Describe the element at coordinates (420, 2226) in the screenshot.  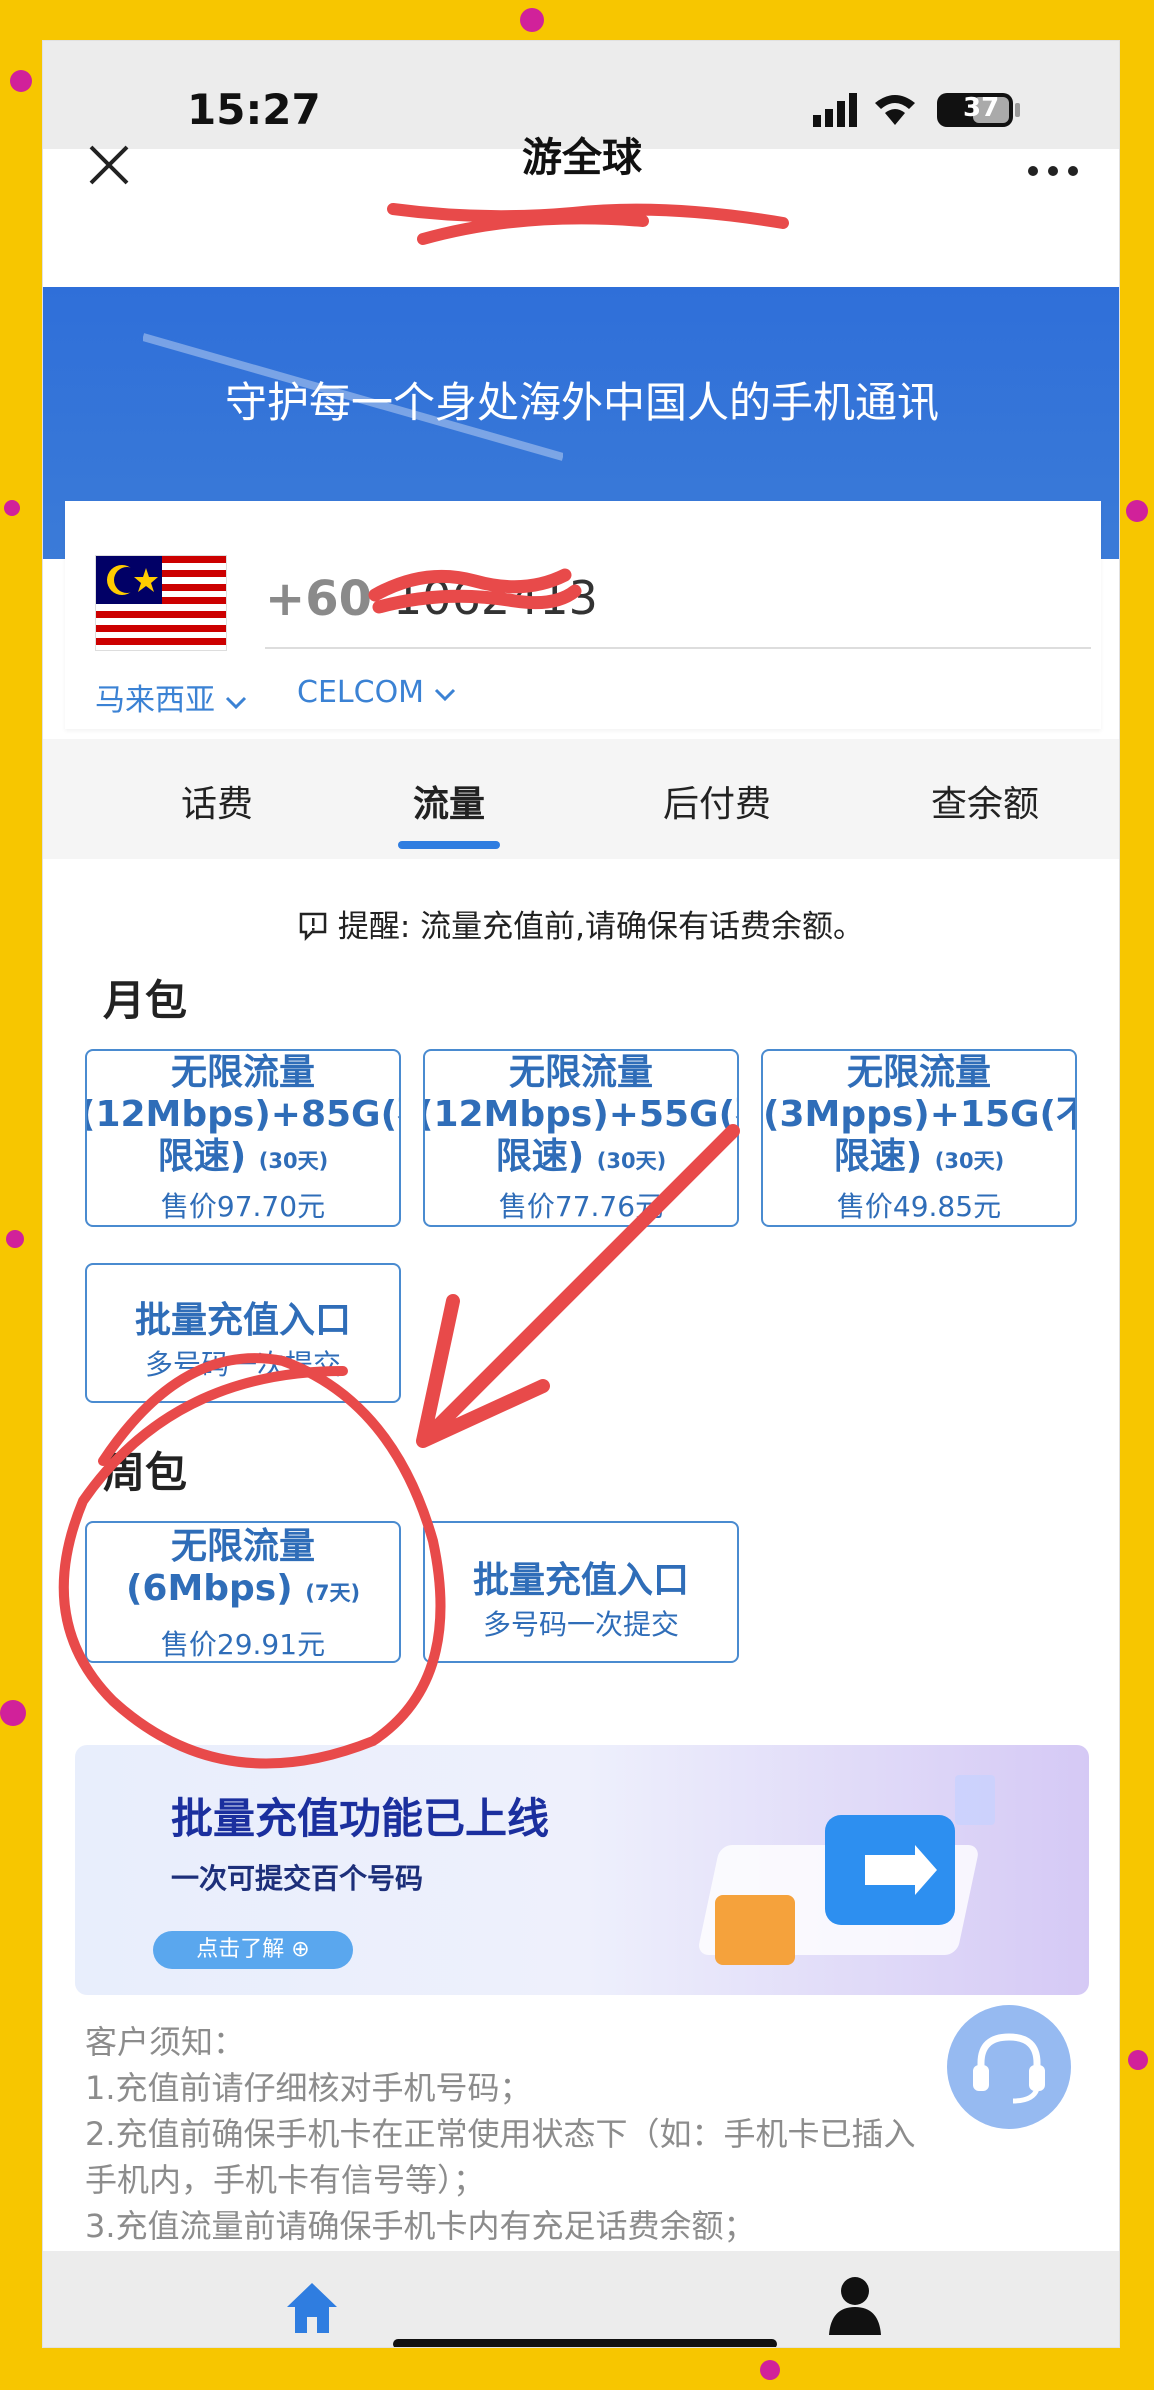
I see `note-item: 3.充值流量前请确保手机卡内有充足话费余额；` at that location.